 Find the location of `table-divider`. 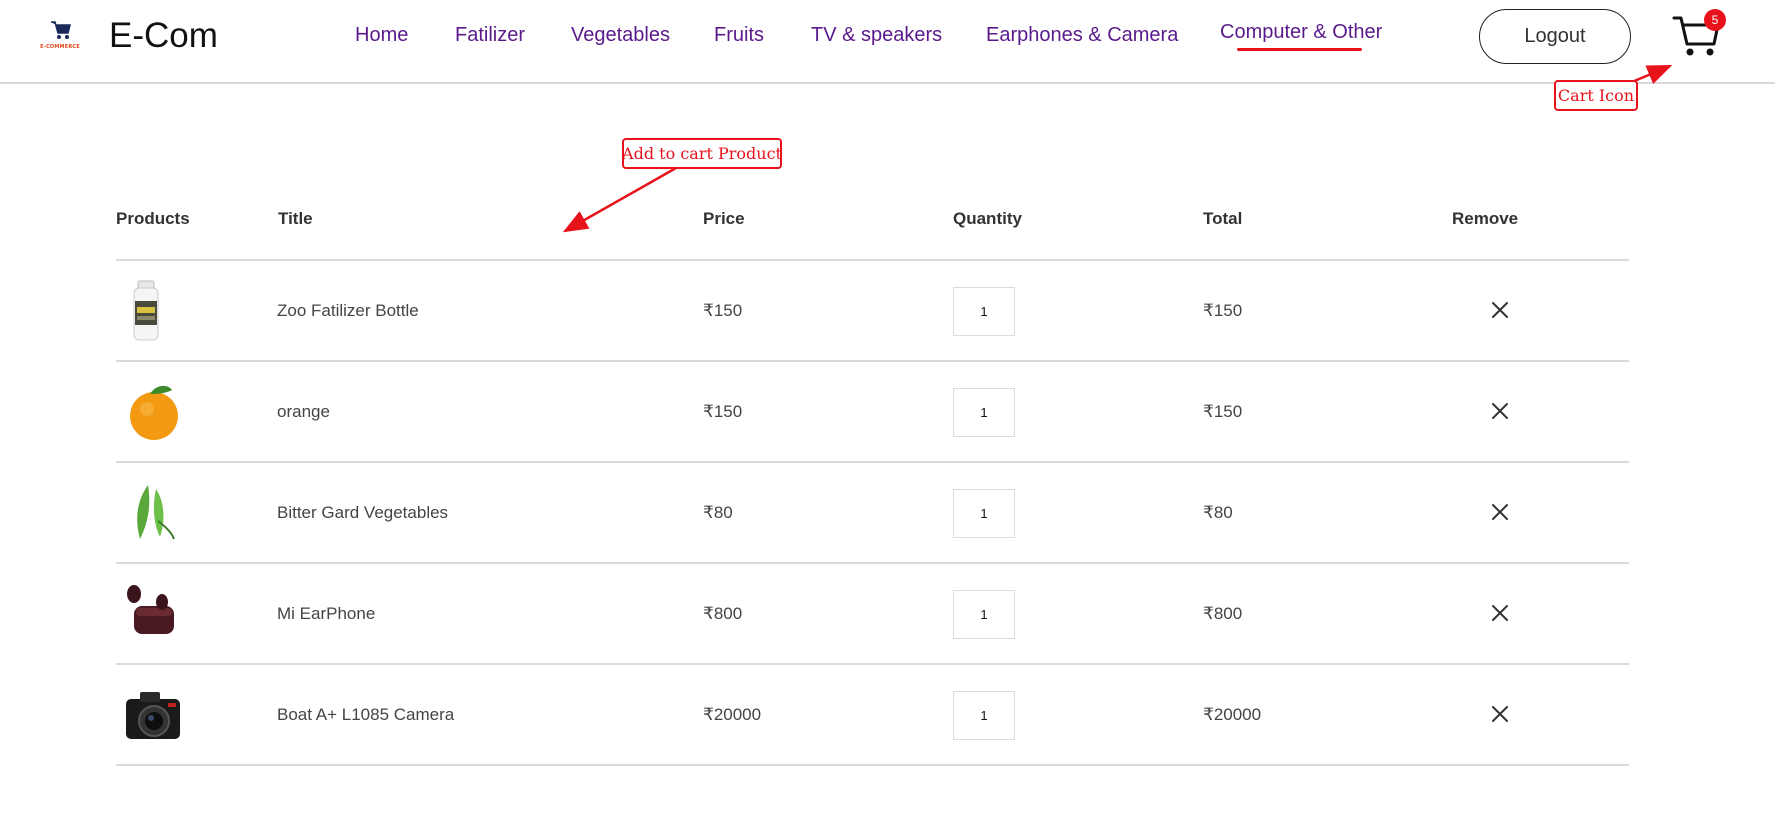

table-divider is located at coordinates (872, 765).